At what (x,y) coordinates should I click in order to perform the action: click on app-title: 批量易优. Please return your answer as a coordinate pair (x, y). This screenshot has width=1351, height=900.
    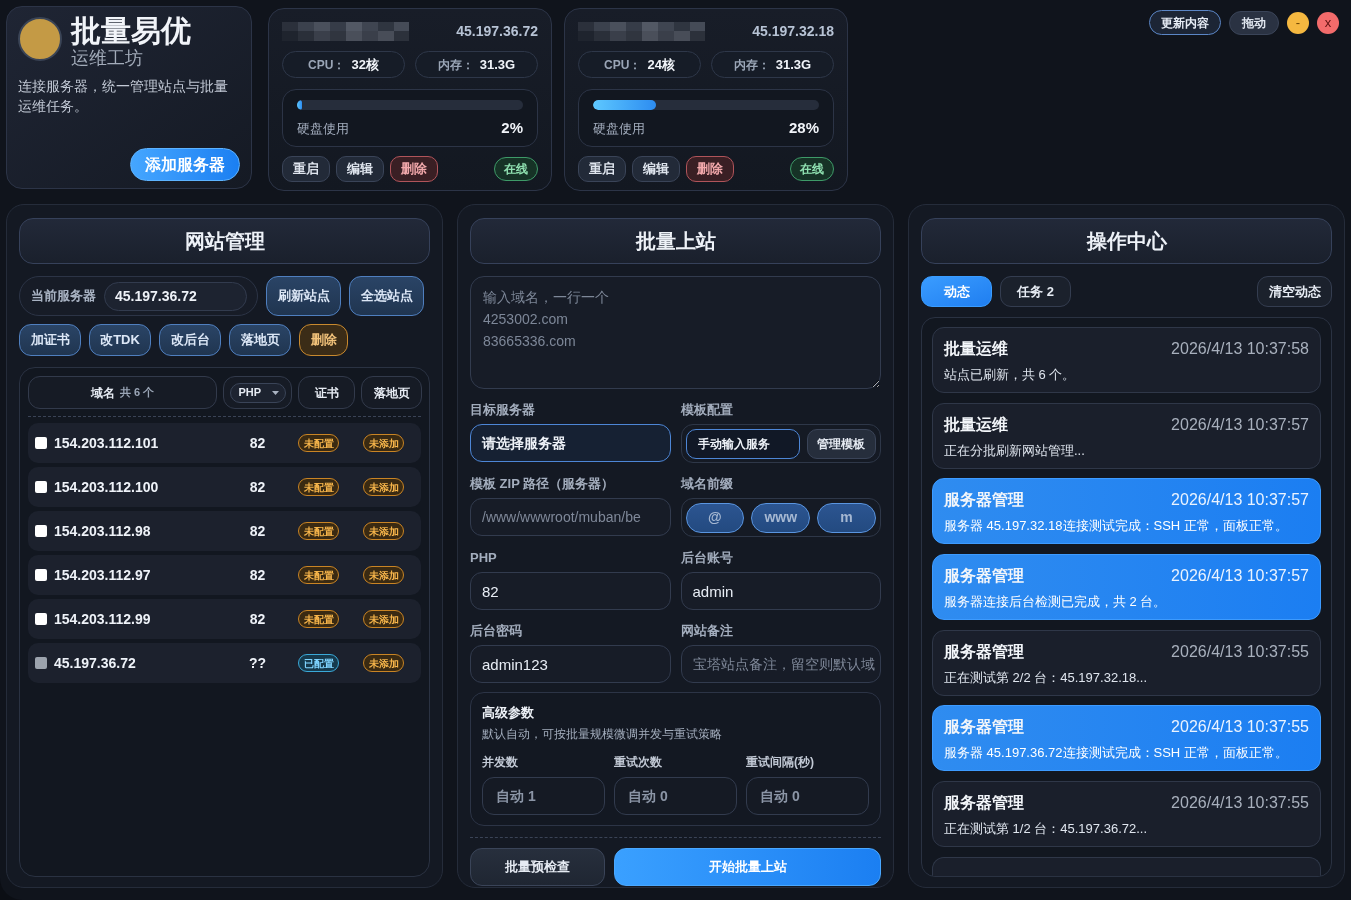
    Looking at the image, I should click on (131, 31).